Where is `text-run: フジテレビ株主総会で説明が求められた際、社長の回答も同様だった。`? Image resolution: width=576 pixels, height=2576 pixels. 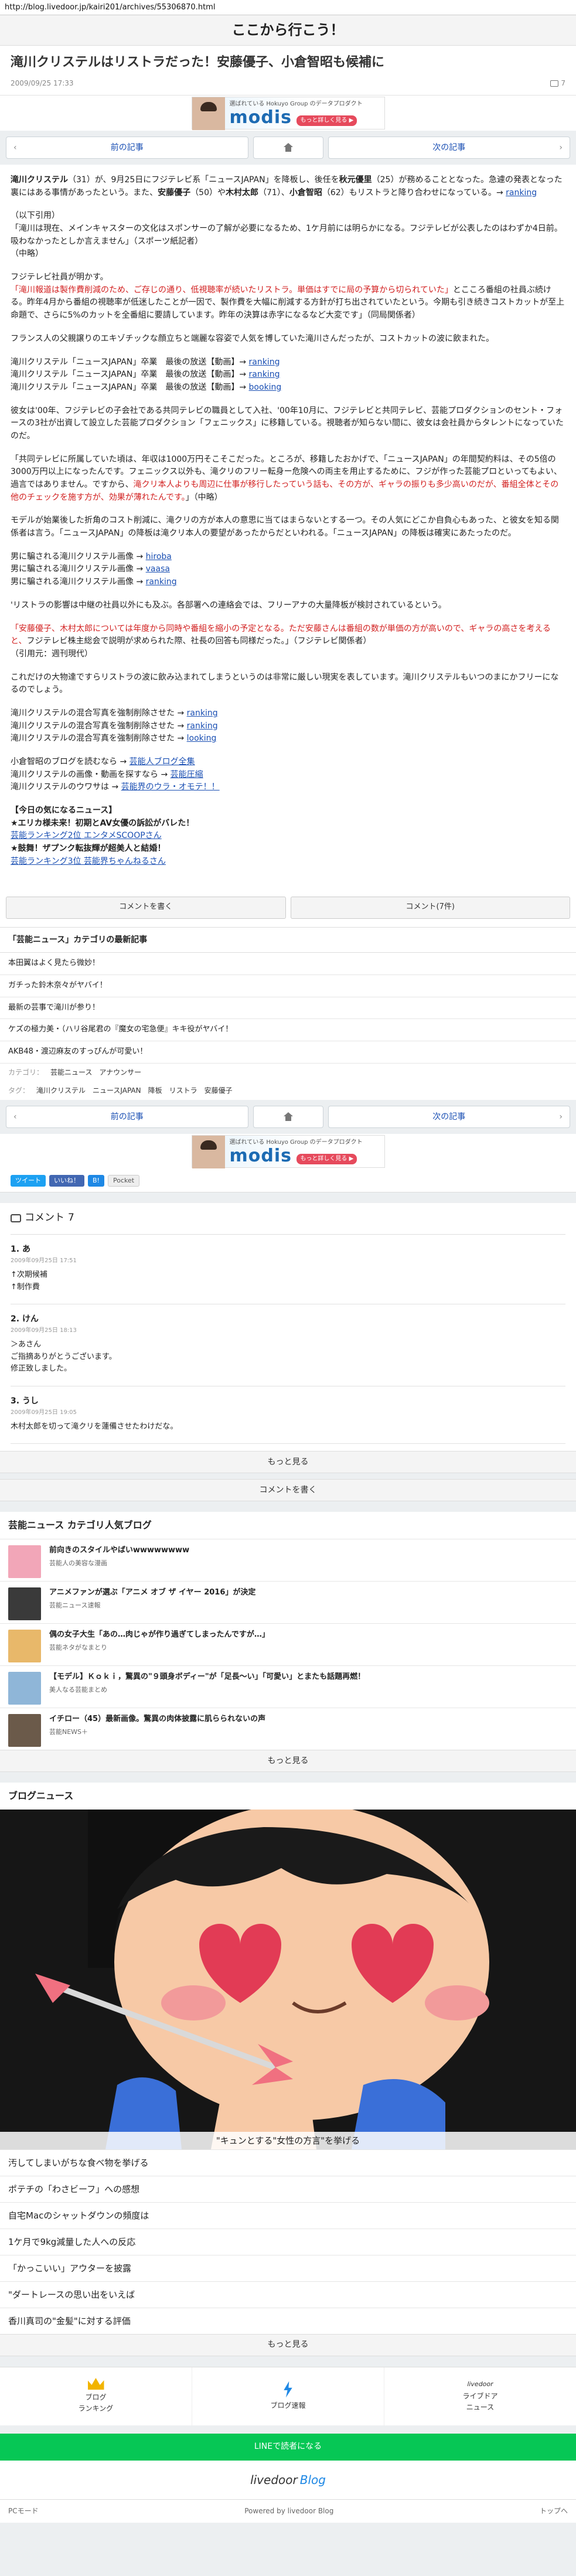 text-run: フジテレビ株主総会で説明が求められた際、社長の回答も同様だった。 is located at coordinates (155, 641).